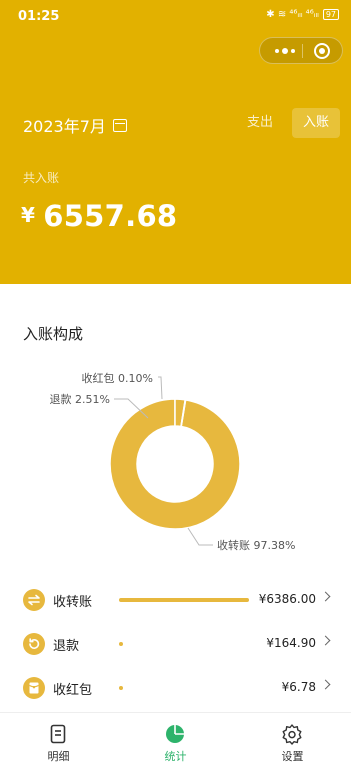  Describe the element at coordinates (285, 51) in the screenshot. I see `more-icon` at that location.